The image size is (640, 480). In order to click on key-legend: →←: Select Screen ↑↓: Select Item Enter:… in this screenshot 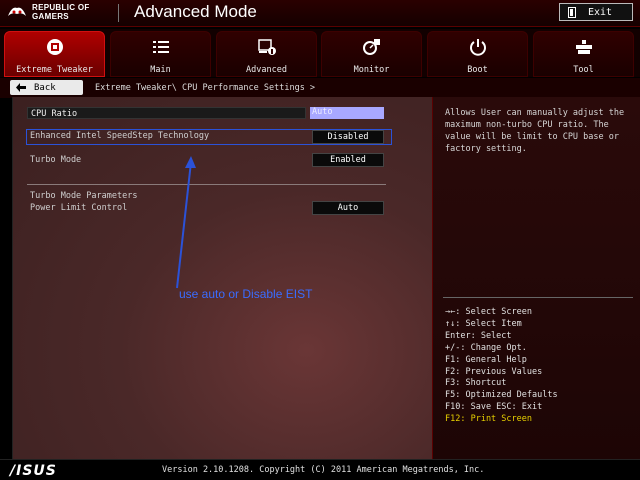, I will do `click(501, 366)`.